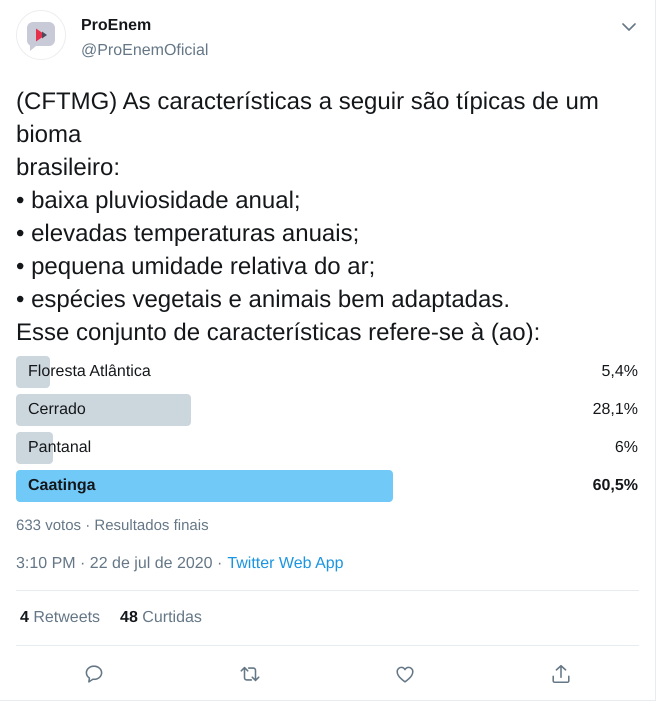 This screenshot has width=657, height=701. I want to click on poll-option-label: Pantanal, so click(60, 448).